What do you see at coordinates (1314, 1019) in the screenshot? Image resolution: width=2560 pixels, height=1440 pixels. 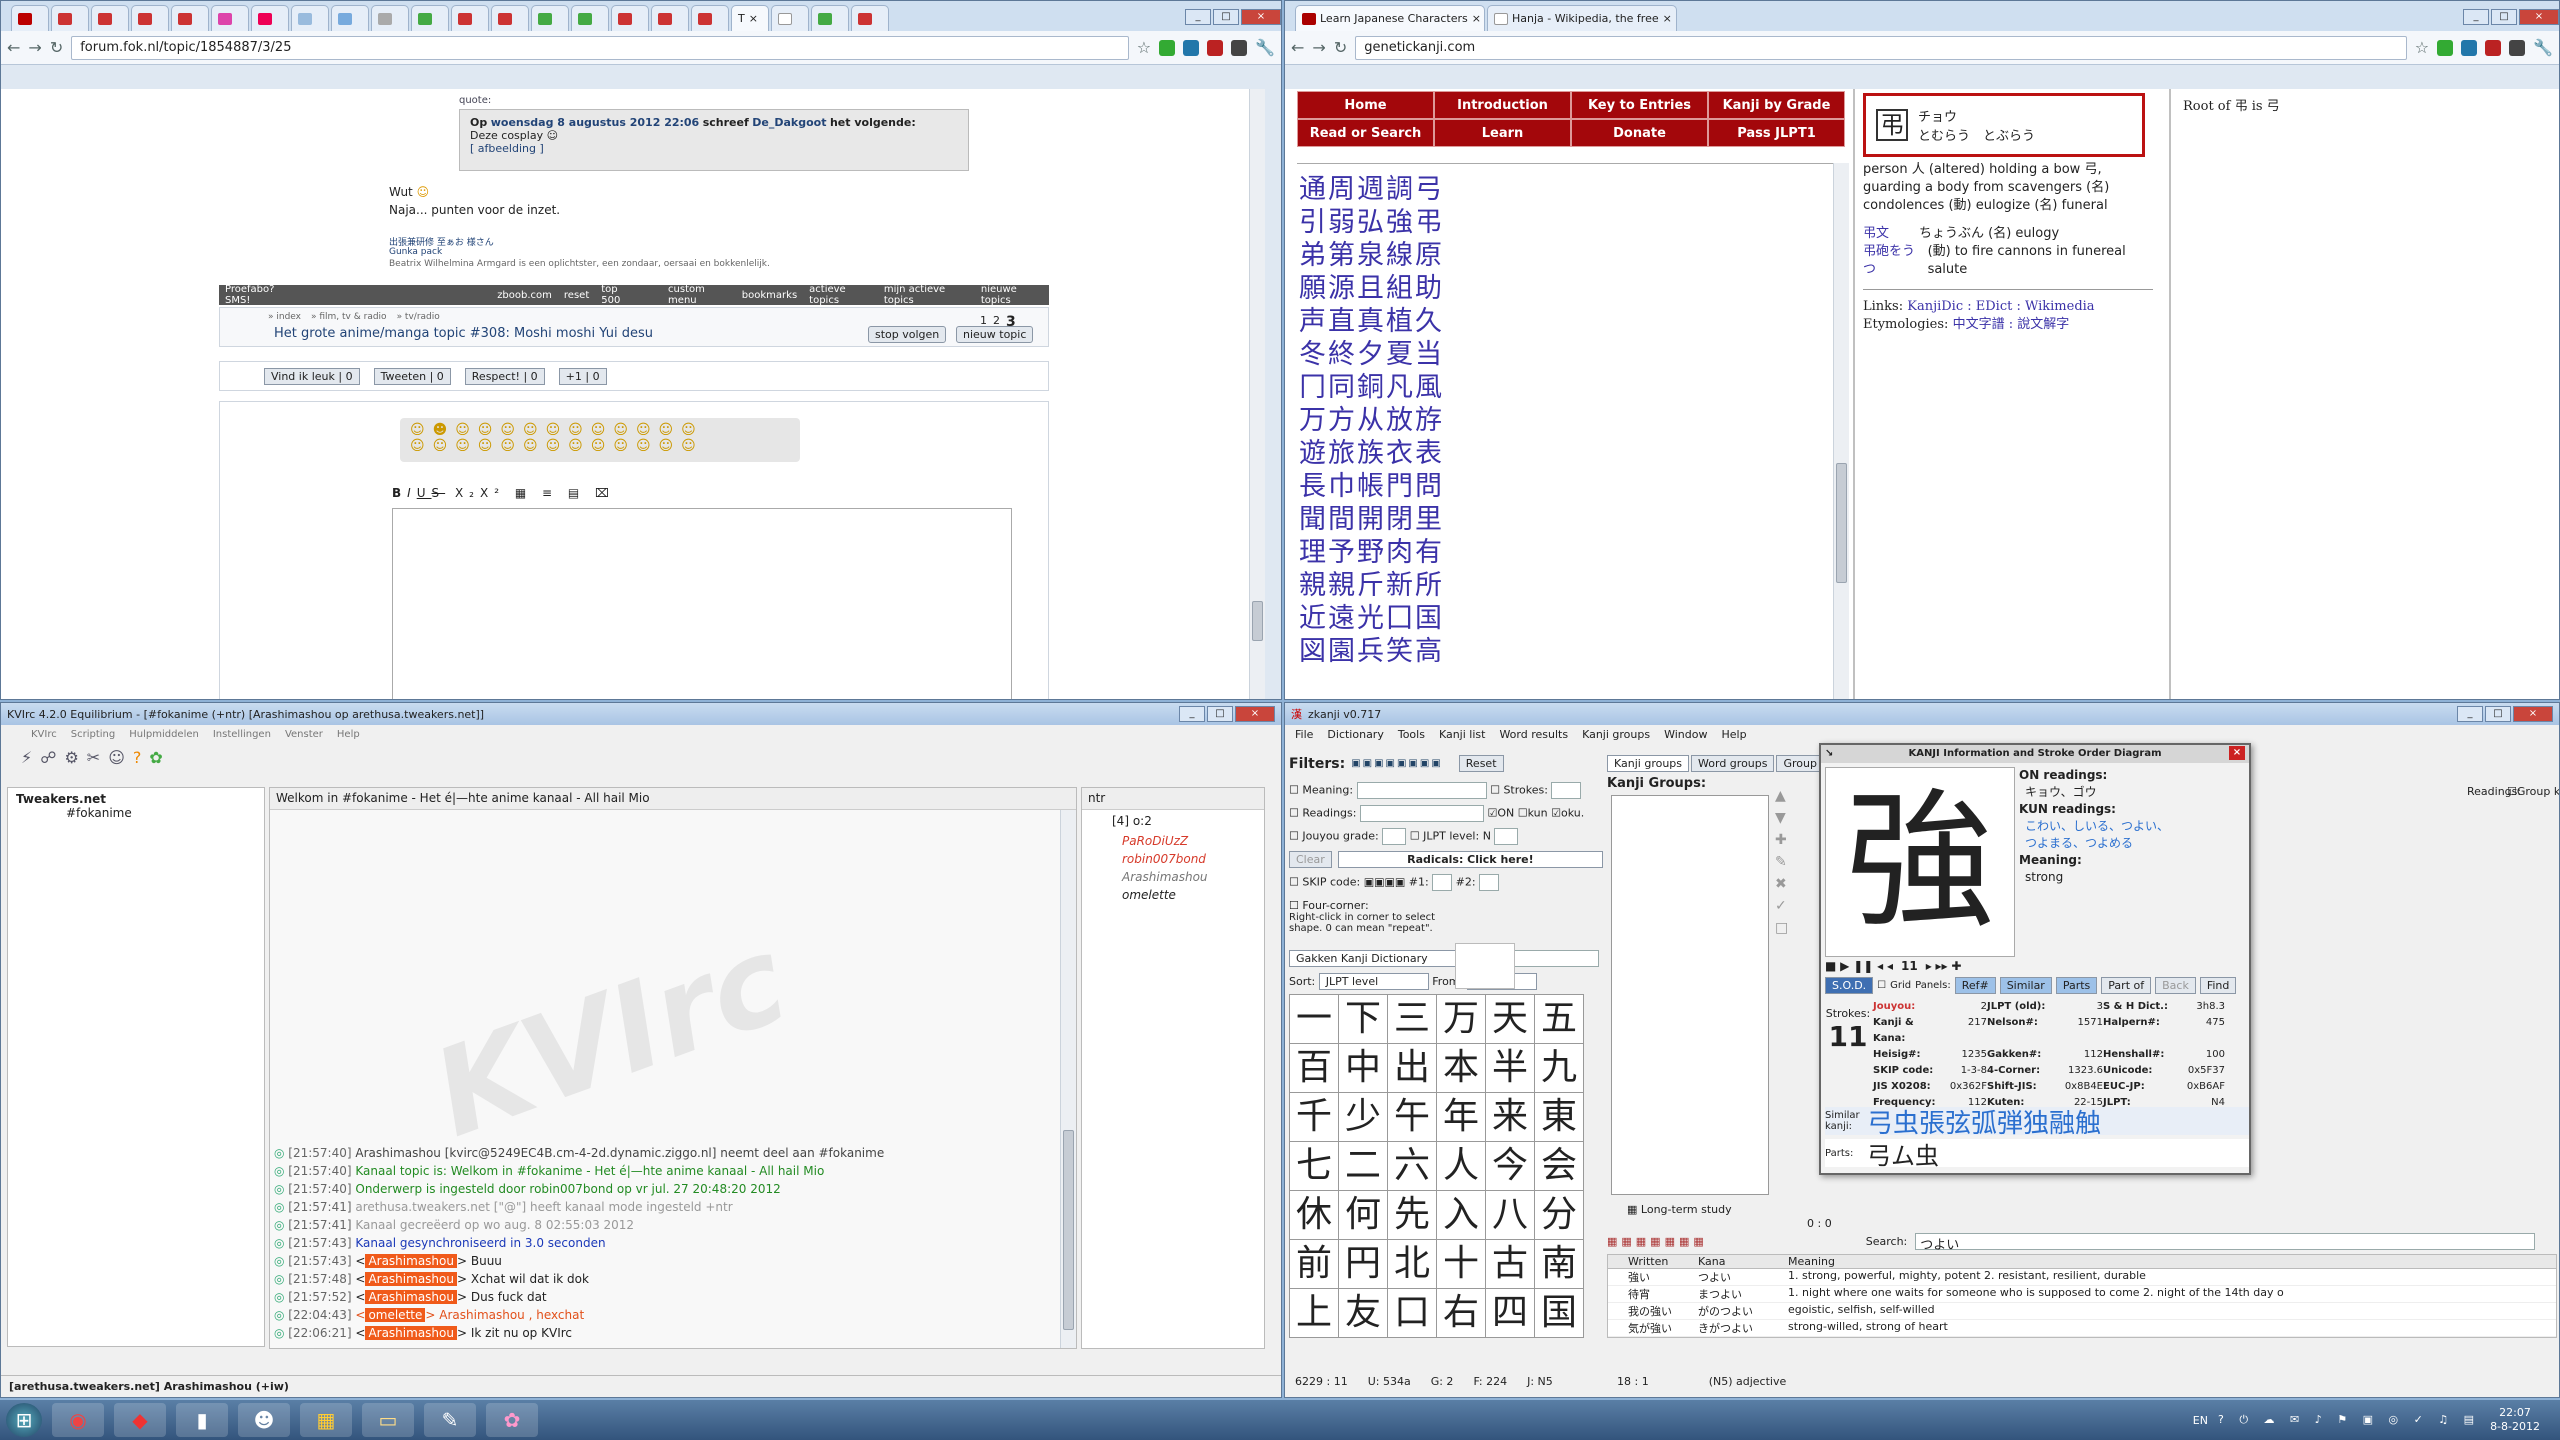 I see `kanji-cell: 一` at bounding box center [1314, 1019].